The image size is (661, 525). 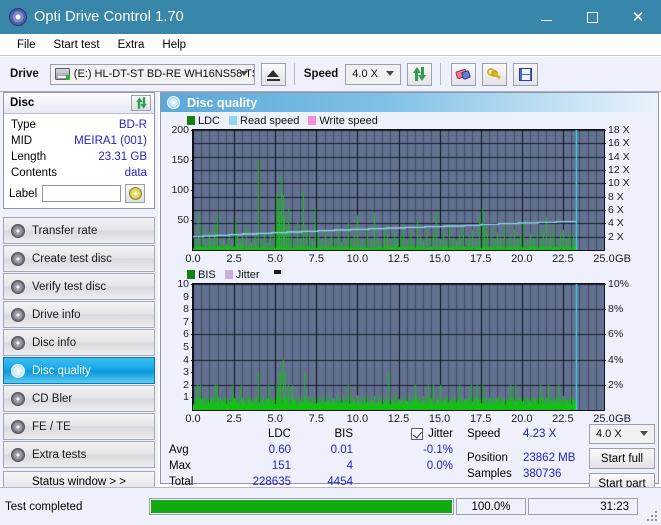 What do you see at coordinates (131, 45) in the screenshot?
I see `menu-item-extra: Extra` at bounding box center [131, 45].